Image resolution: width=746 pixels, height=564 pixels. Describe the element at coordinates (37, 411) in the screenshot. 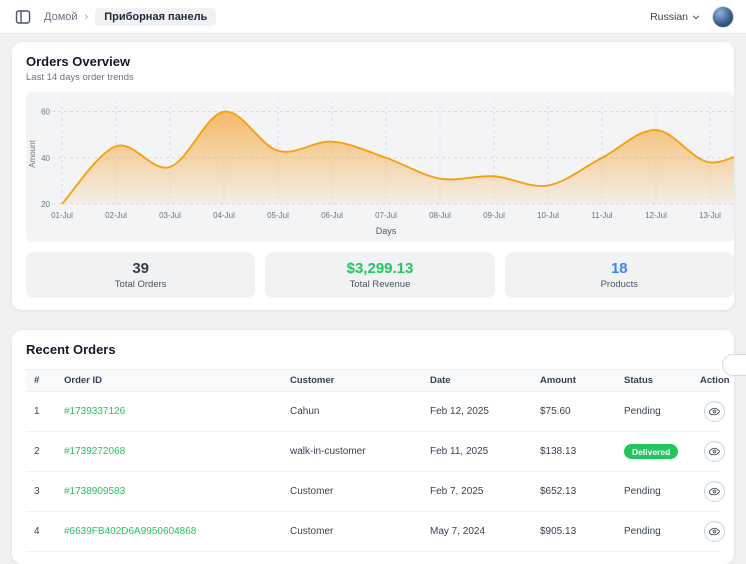

I see `row-number: 1` at that location.